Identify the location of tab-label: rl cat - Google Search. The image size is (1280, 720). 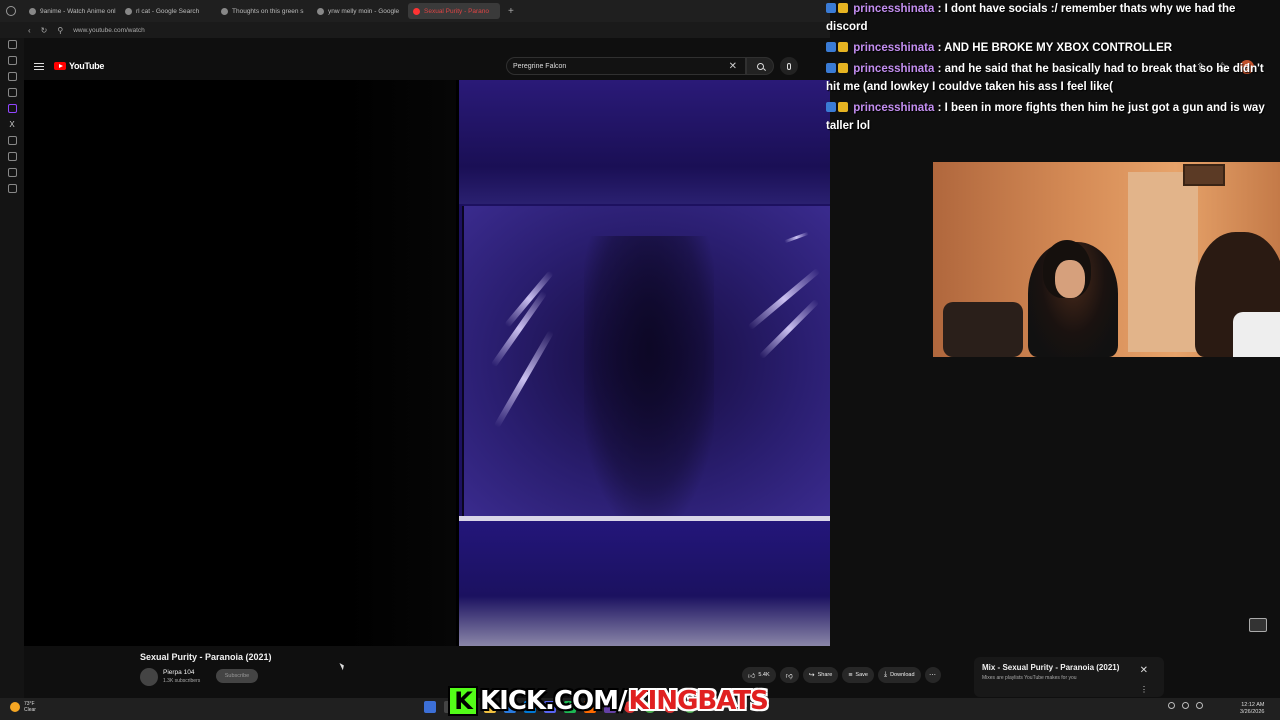
(168, 11).